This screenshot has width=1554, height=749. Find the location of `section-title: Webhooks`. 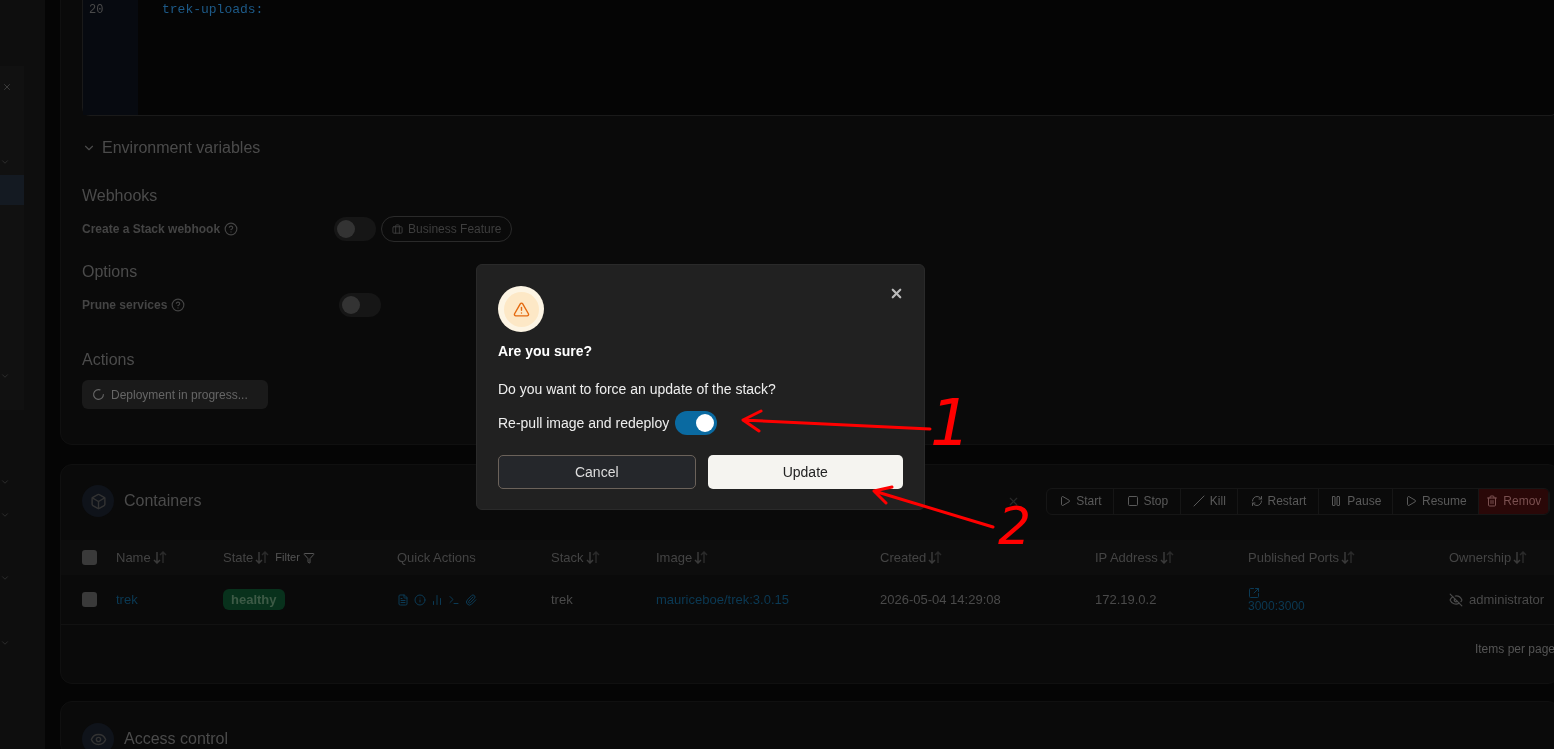

section-title: Webhooks is located at coordinates (120, 196).